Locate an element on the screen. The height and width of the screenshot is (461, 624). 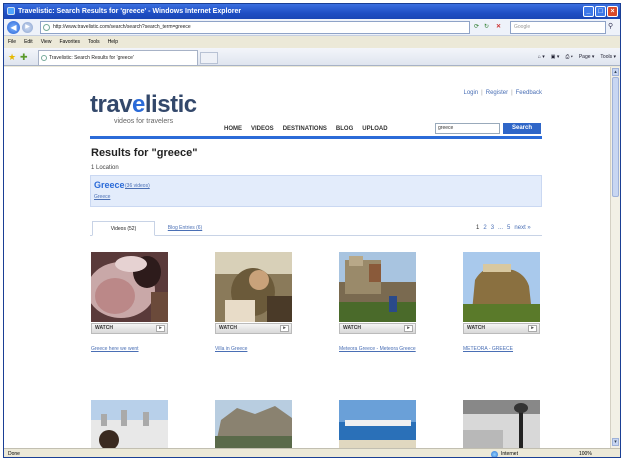
zoom-level: 100% is located at coordinates (585, 453).